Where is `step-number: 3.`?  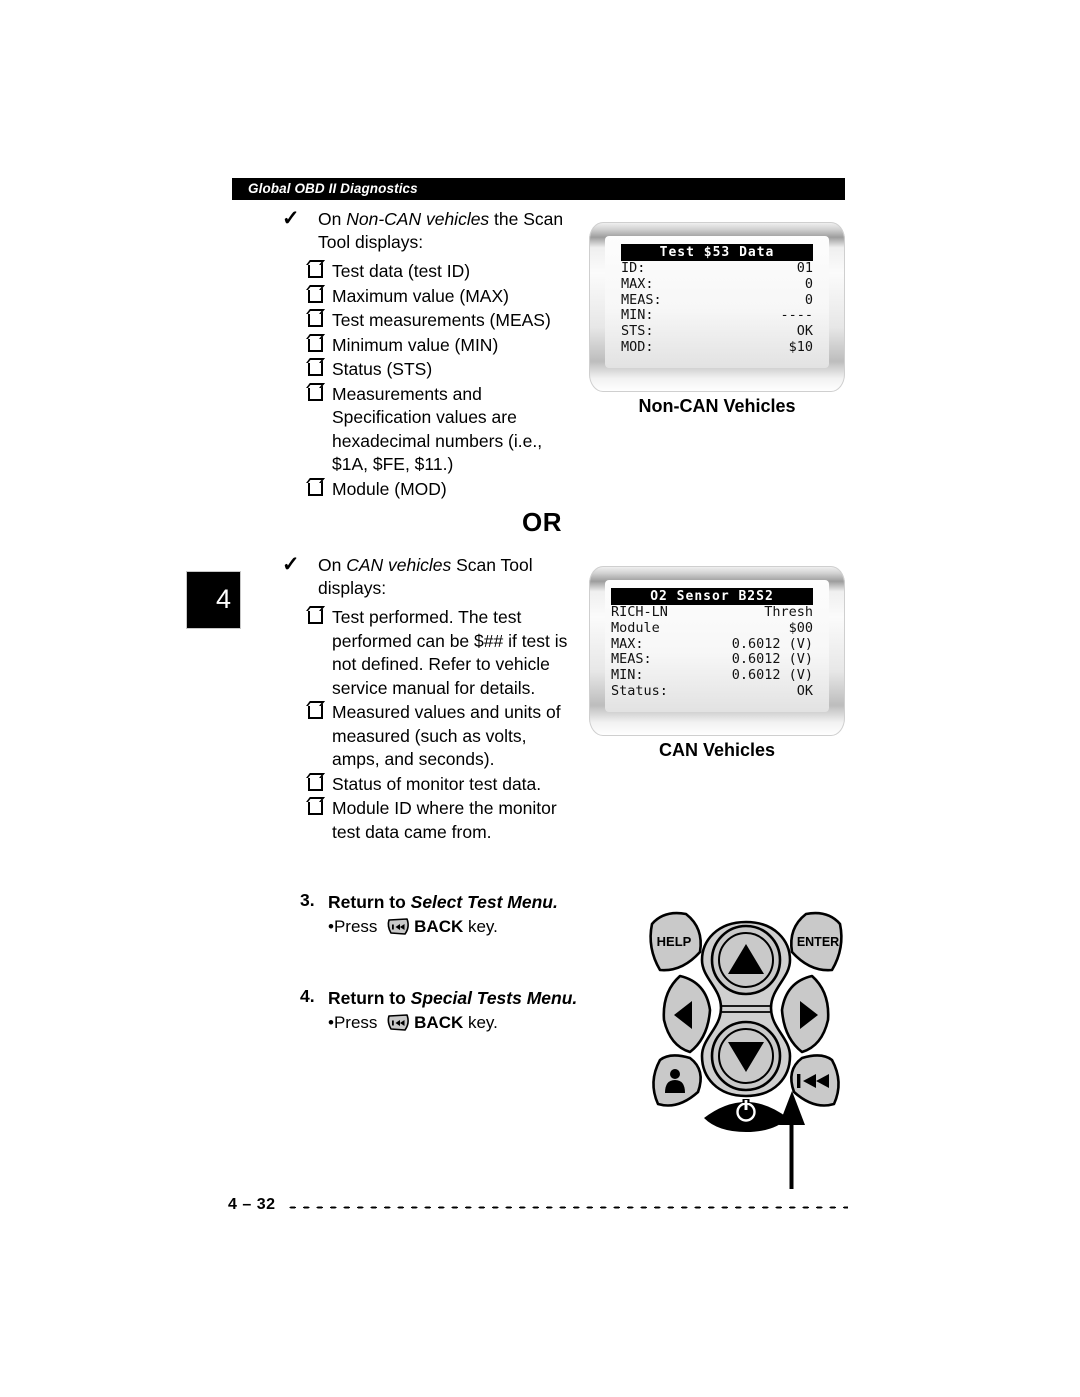
step-number: 3. is located at coordinates (307, 900).